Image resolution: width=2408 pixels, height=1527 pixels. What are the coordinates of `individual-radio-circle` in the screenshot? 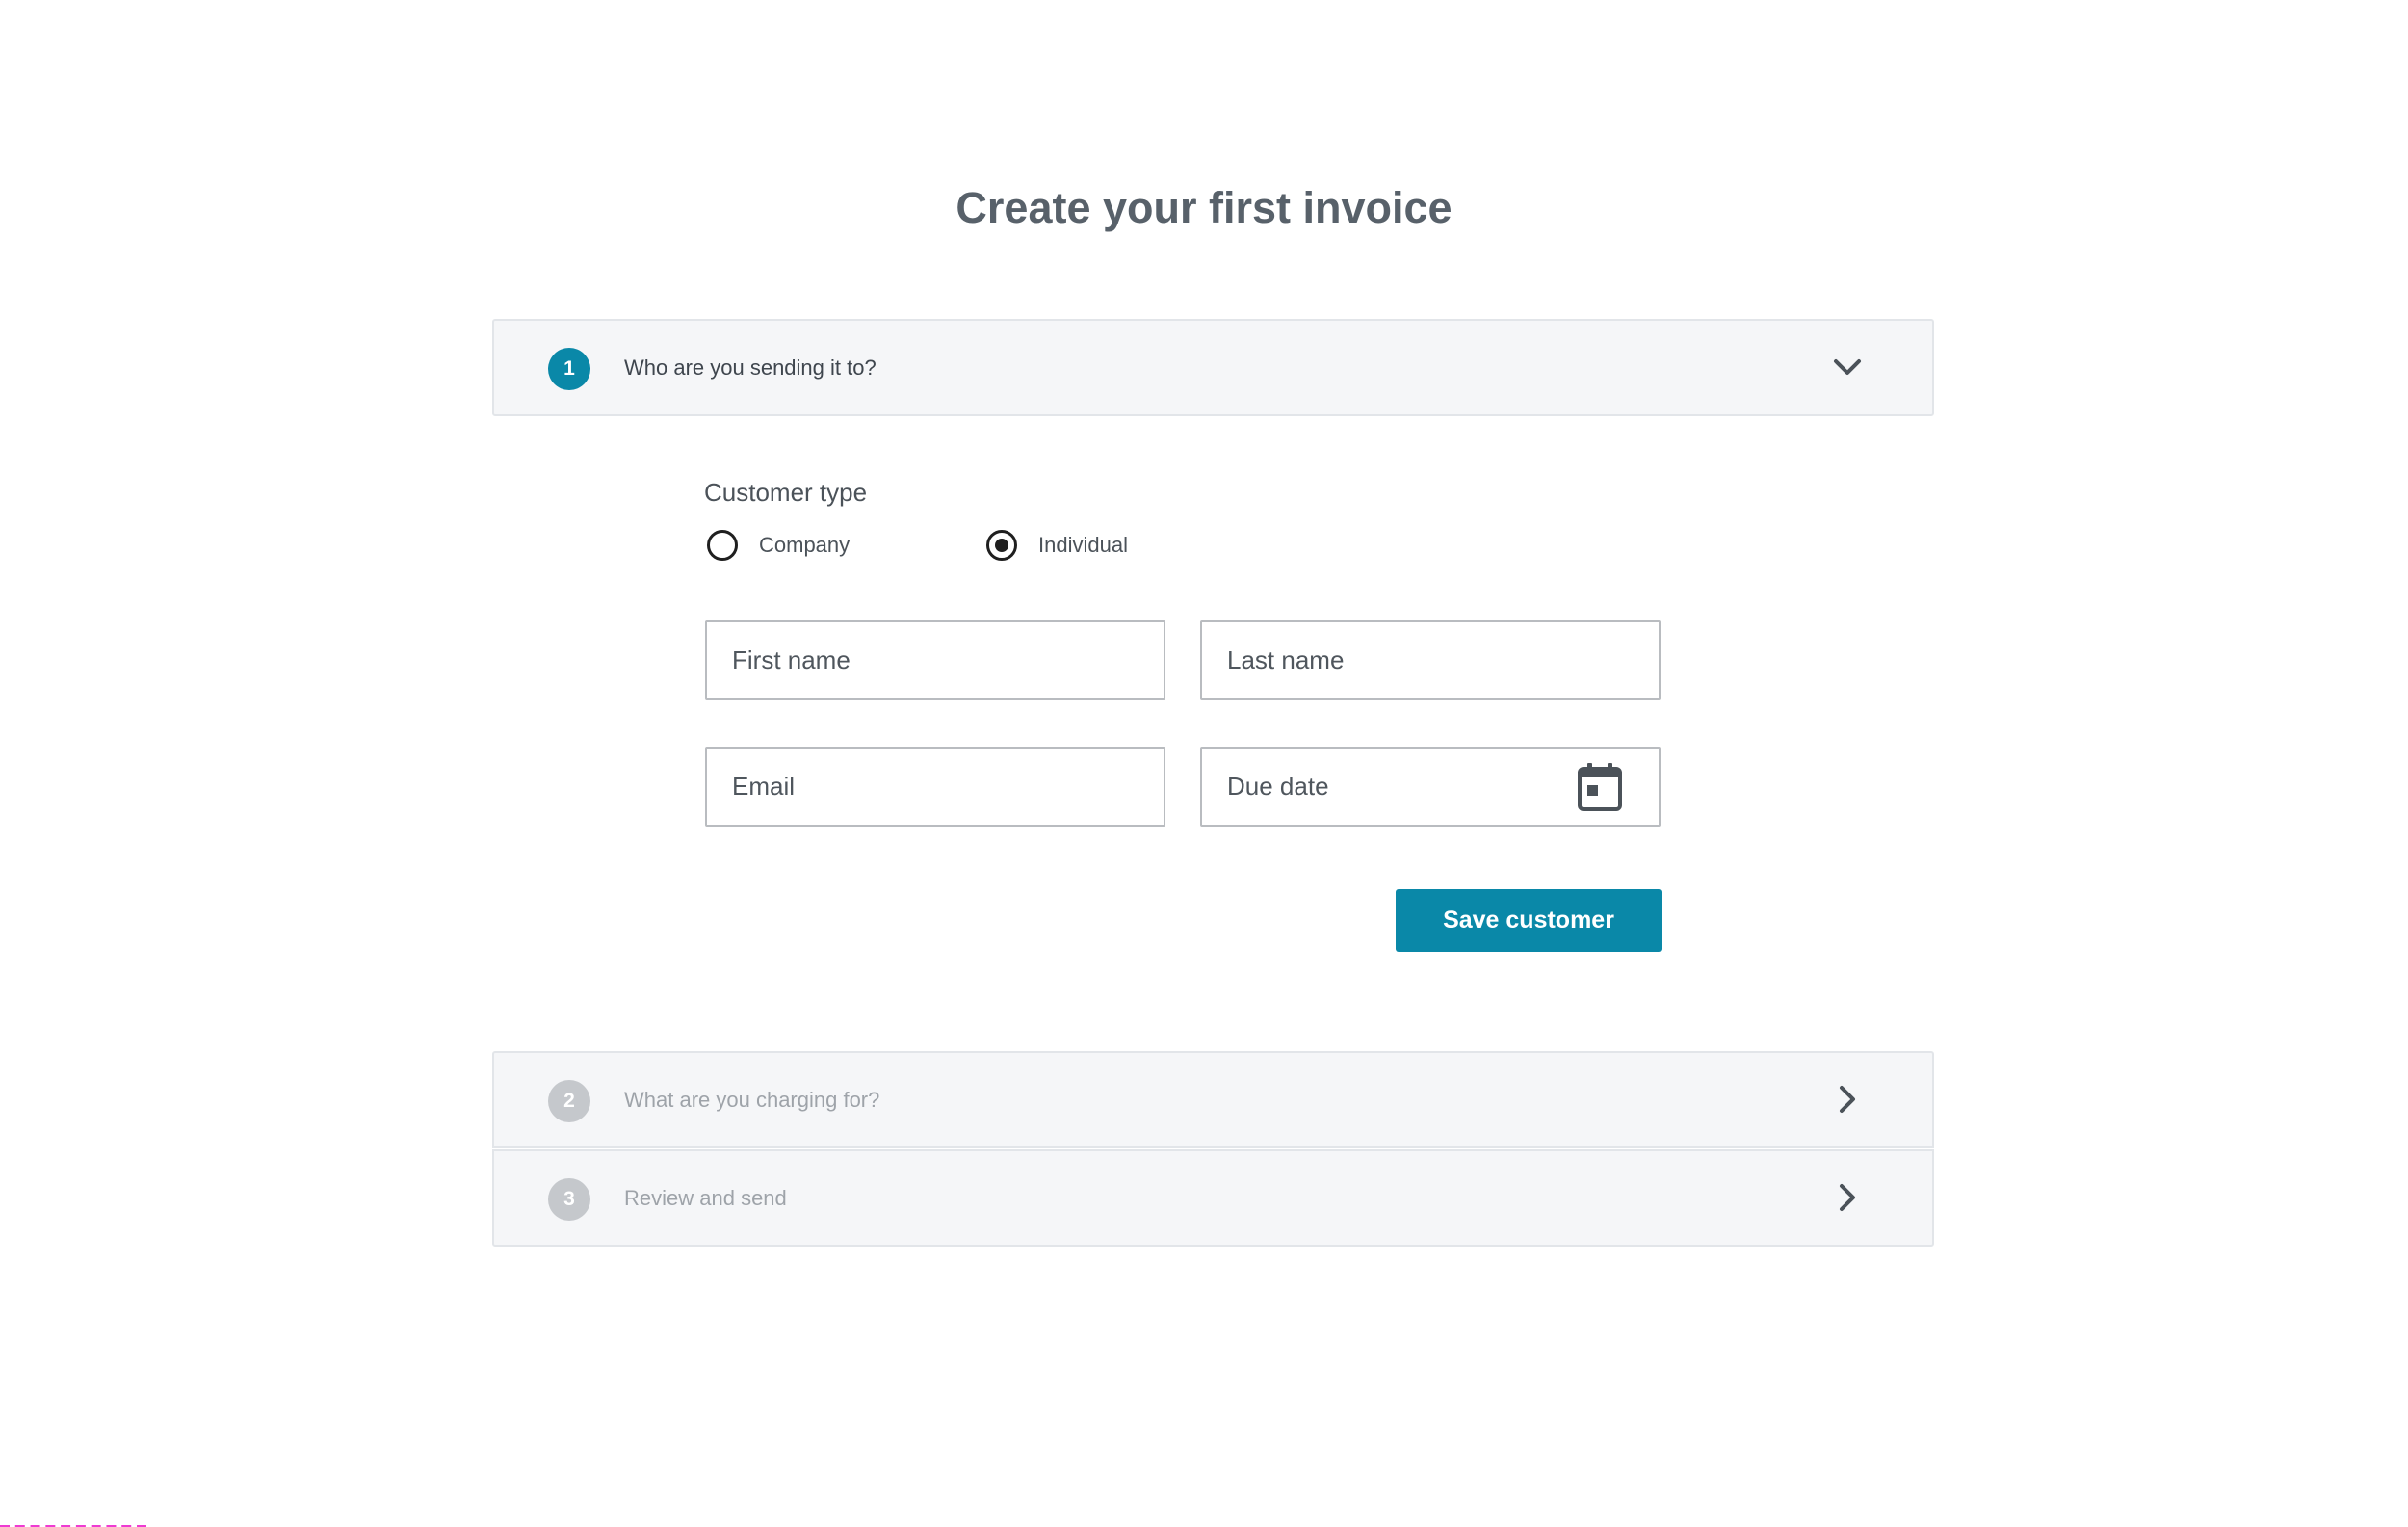 It's located at (1001, 545).